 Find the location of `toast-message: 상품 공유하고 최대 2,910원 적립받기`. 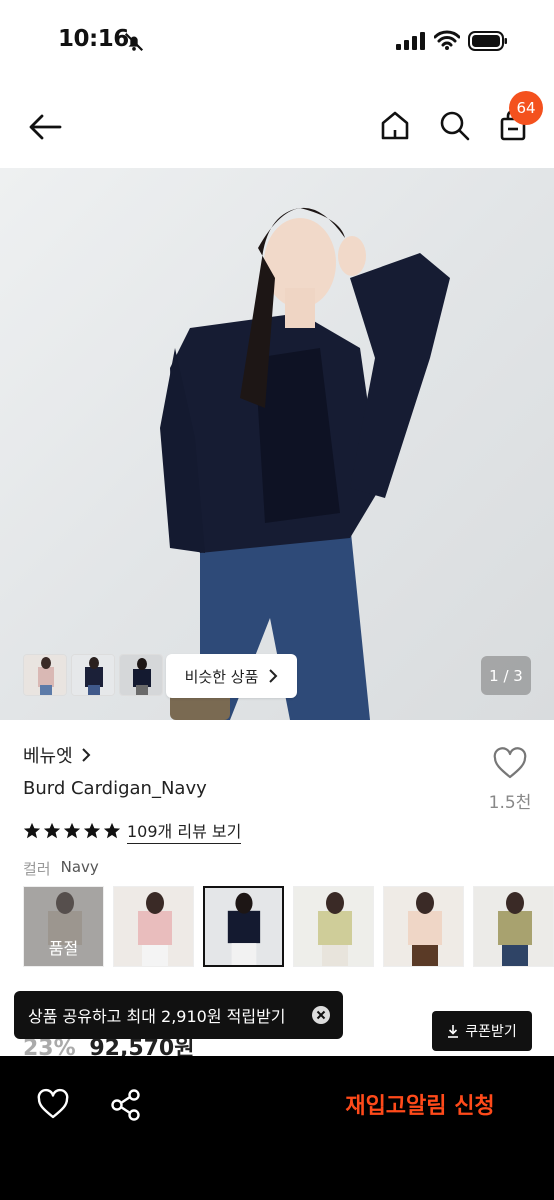

toast-message: 상품 공유하고 최대 2,910원 적립받기 is located at coordinates (157, 1016).